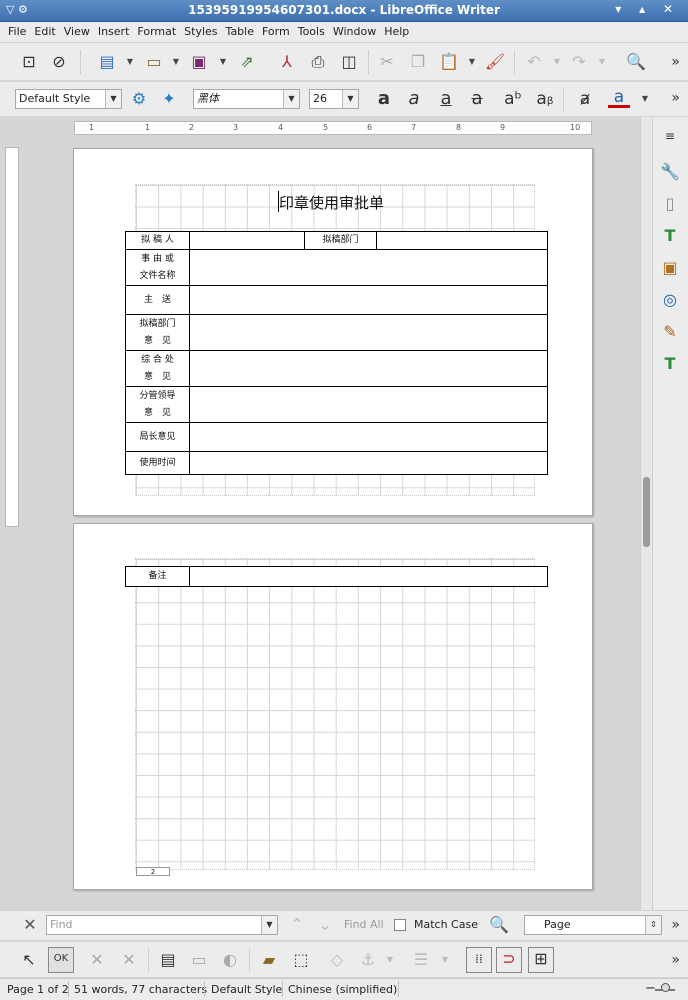 This screenshot has width=688, height=1000. Describe the element at coordinates (445, 960) in the screenshot. I see `alignment-dropdown-icon: ▼` at that location.